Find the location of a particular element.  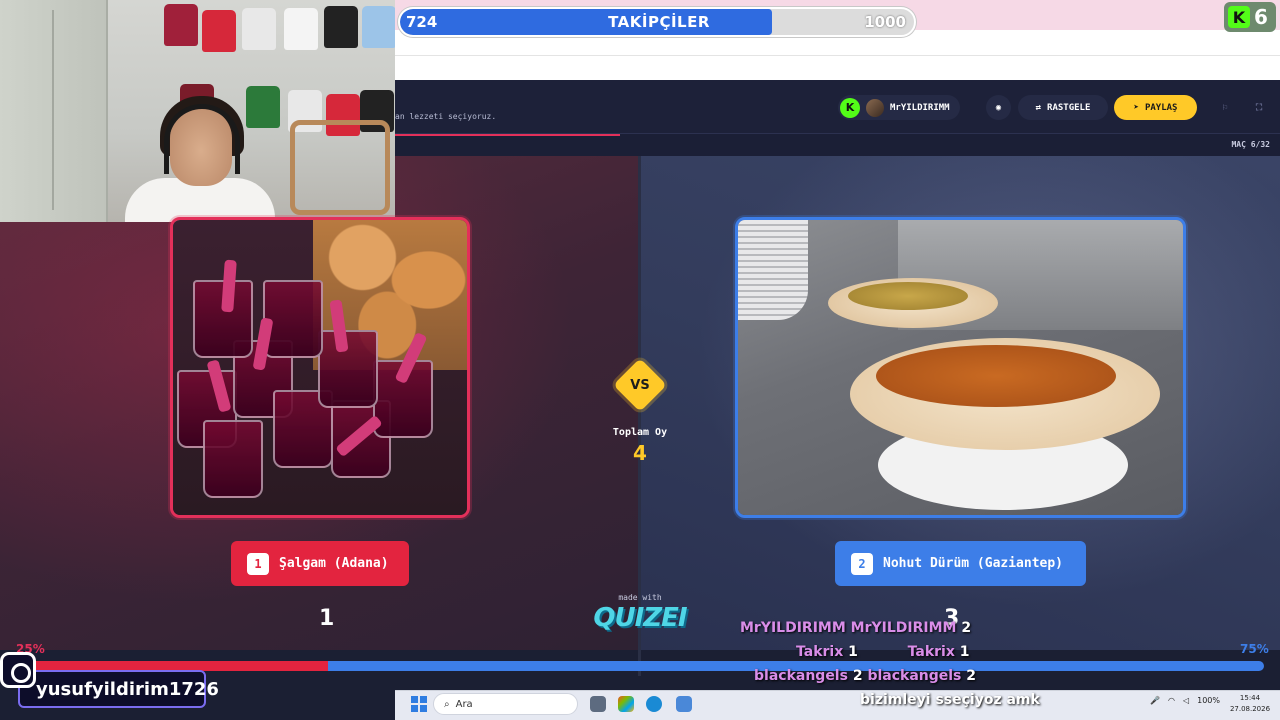

option-left-button: 1 Şalgam (Adana) is located at coordinates (320, 563).